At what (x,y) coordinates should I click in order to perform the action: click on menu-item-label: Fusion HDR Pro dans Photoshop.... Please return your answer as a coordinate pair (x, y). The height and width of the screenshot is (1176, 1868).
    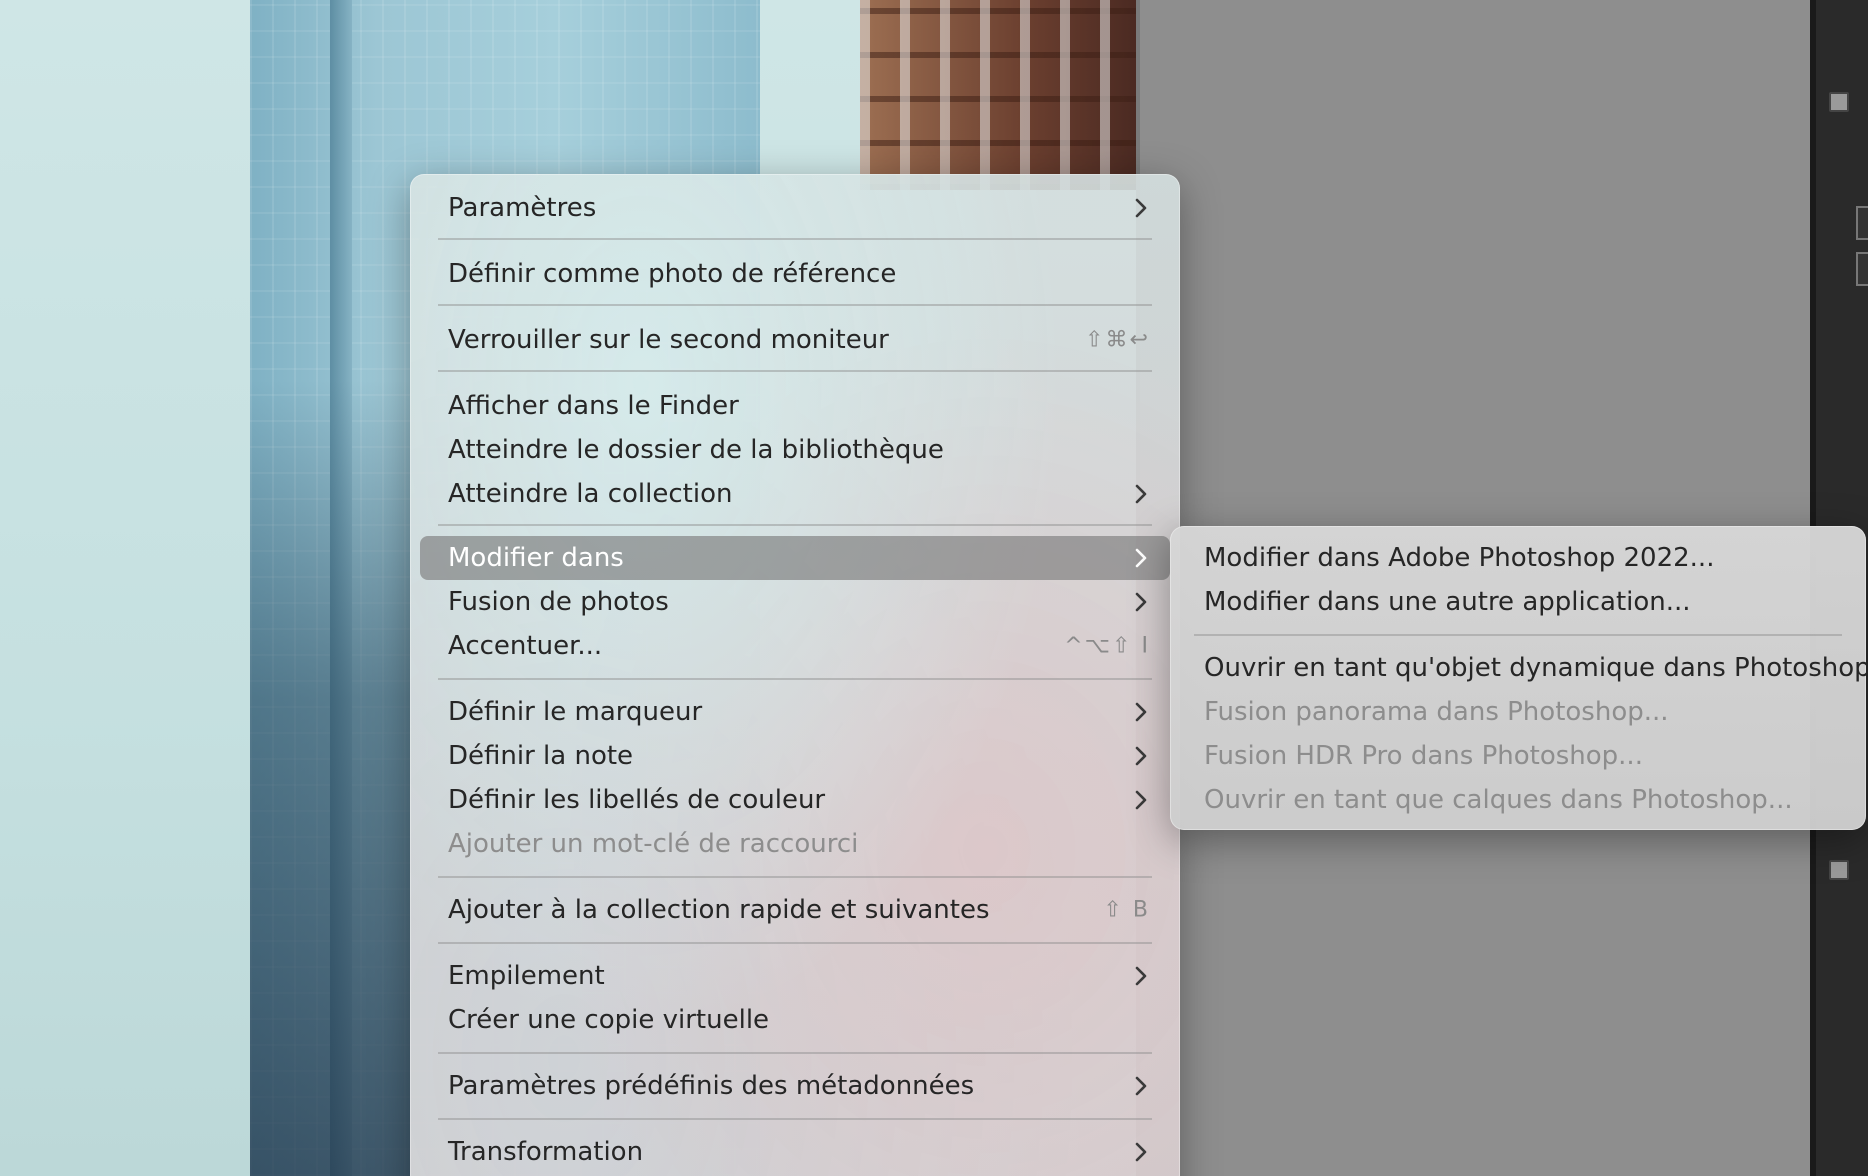
    Looking at the image, I should click on (1423, 756).